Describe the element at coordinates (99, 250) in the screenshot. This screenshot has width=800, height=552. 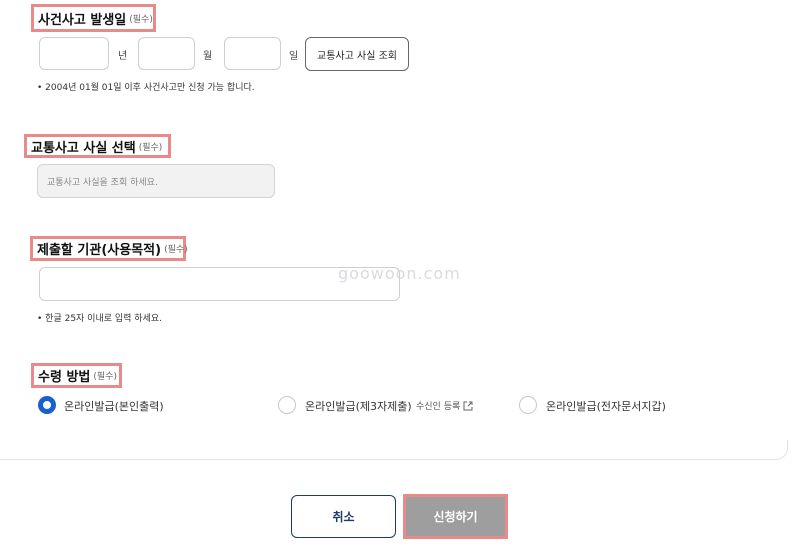
I see `institution-title: 제출할 기관(사용목적)` at that location.